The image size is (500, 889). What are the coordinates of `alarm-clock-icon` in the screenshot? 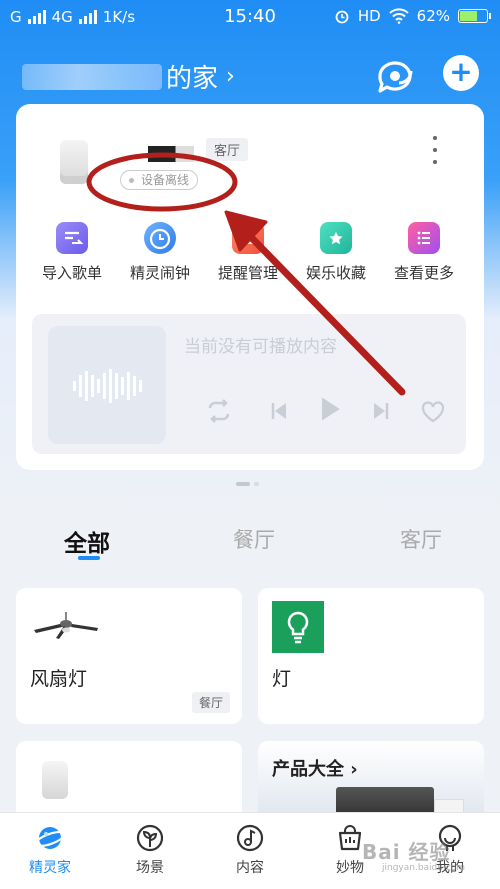 It's located at (160, 238).